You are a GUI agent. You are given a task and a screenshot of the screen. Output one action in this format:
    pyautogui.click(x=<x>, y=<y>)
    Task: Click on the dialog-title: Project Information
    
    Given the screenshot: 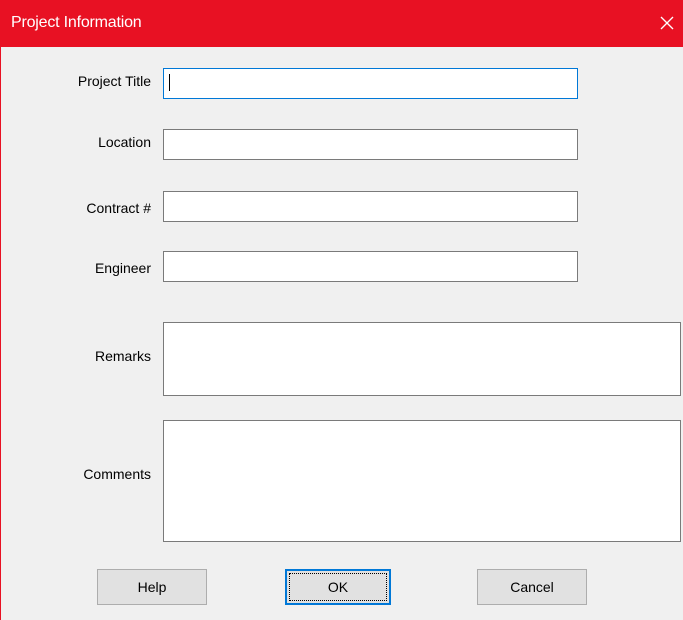 What is the action you would take?
    pyautogui.click(x=76, y=22)
    